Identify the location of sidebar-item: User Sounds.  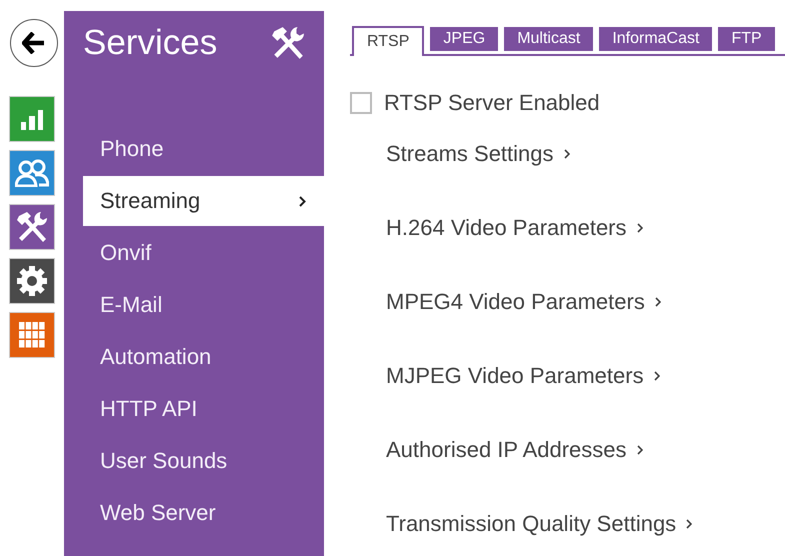
(203, 461).